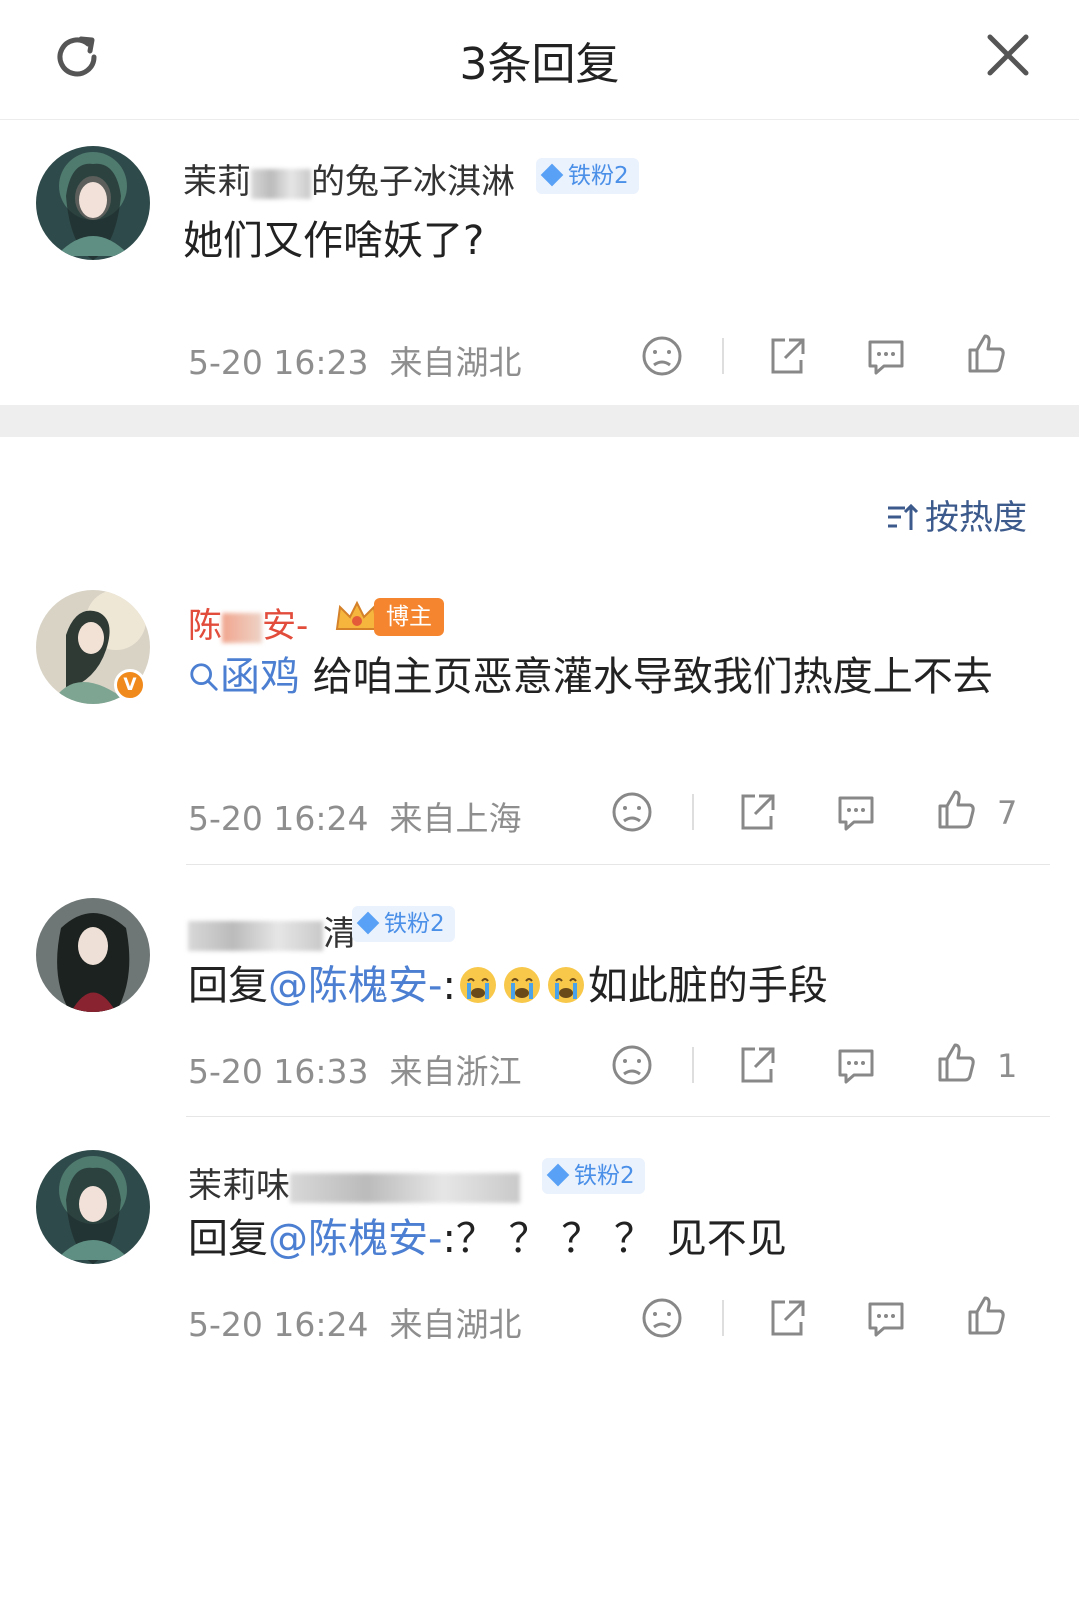  I want to click on comment-text: 函鸡 给咱主页恶意灌水导致我们热度上不去, so click(603, 677).